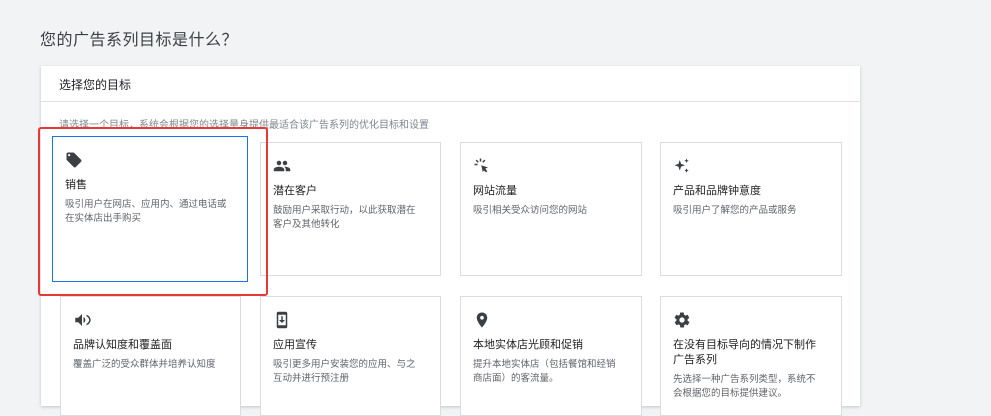 This screenshot has height=416, width=991. I want to click on goal-description: 吸引用户了解您的产品或服务, so click(735, 210).